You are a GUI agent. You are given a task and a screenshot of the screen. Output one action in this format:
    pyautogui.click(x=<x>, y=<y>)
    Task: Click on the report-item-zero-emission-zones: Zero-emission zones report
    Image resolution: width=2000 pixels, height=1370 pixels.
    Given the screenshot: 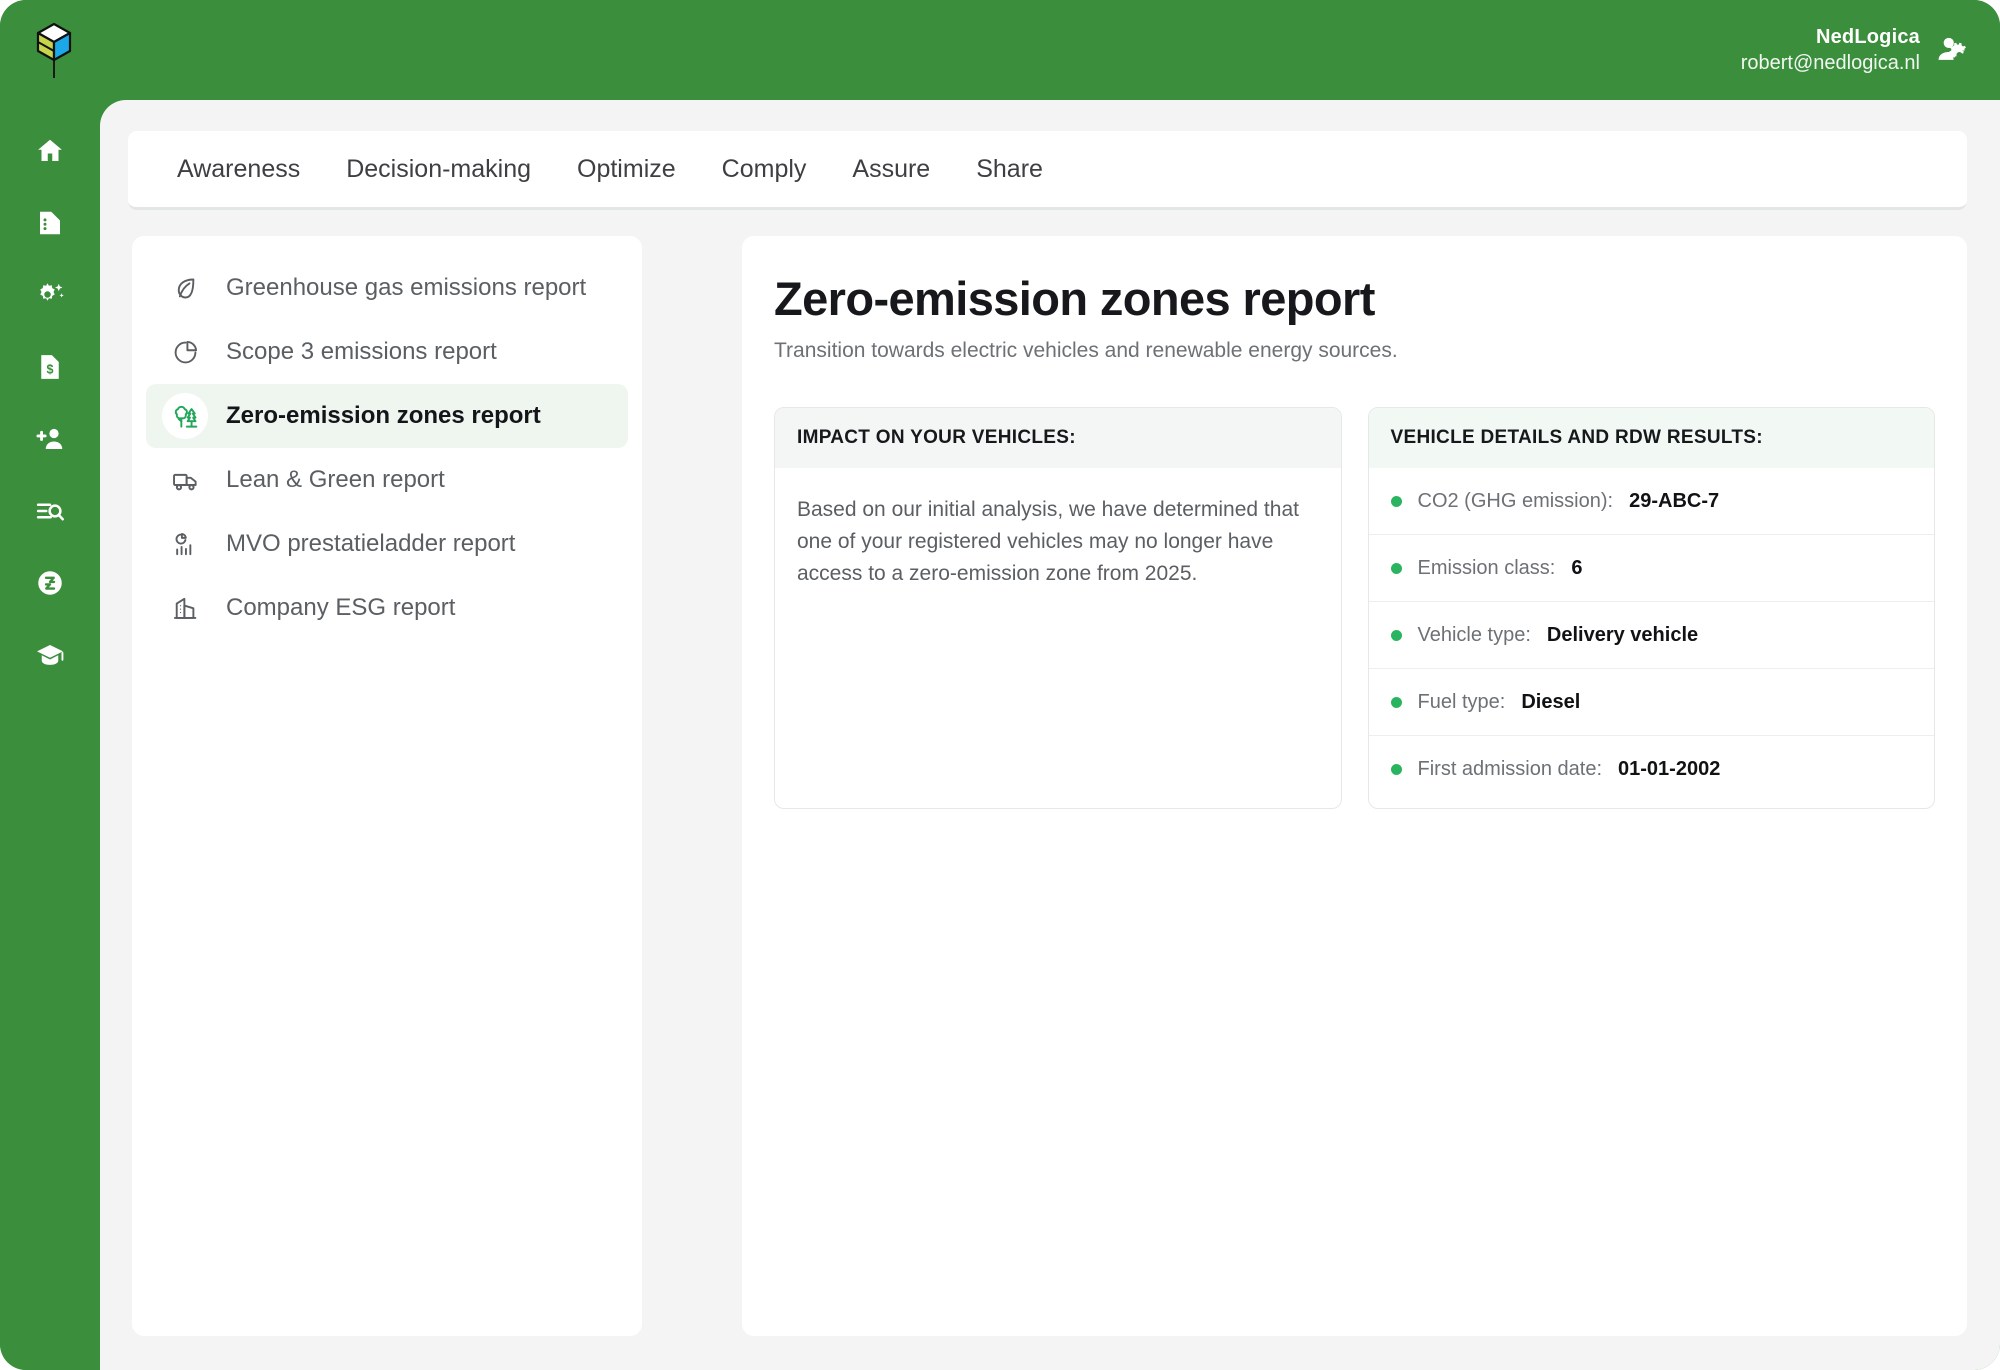 What is the action you would take?
    pyautogui.click(x=387, y=416)
    